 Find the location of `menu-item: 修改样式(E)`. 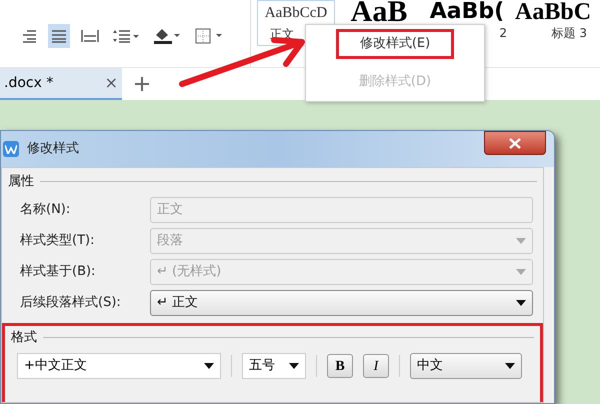

menu-item: 修改样式(E) is located at coordinates (395, 44).